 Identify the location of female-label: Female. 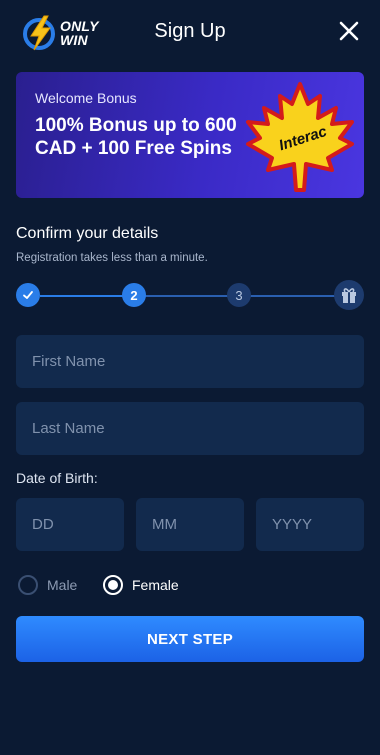
(155, 585).